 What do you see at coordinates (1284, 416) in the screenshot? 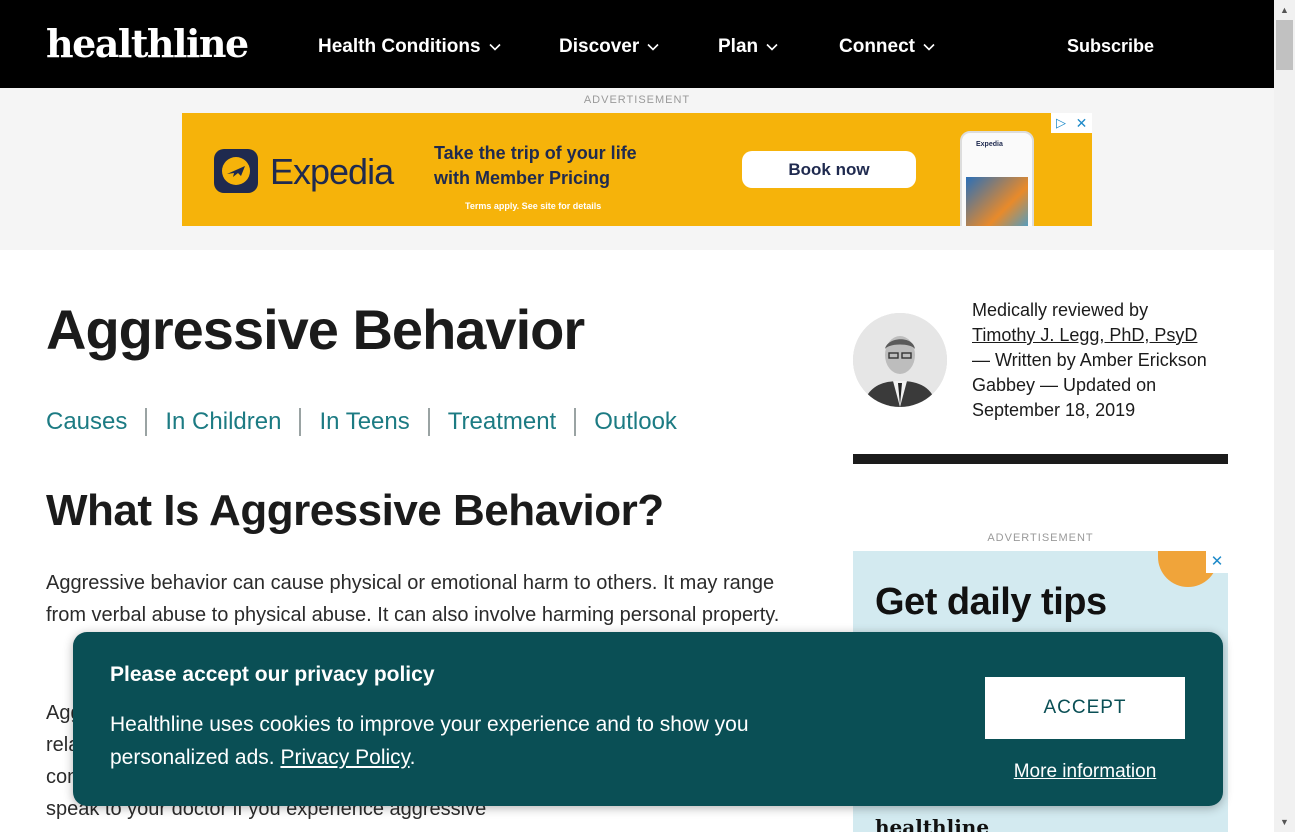
I see `scrollbar: ▲ ▼` at bounding box center [1284, 416].